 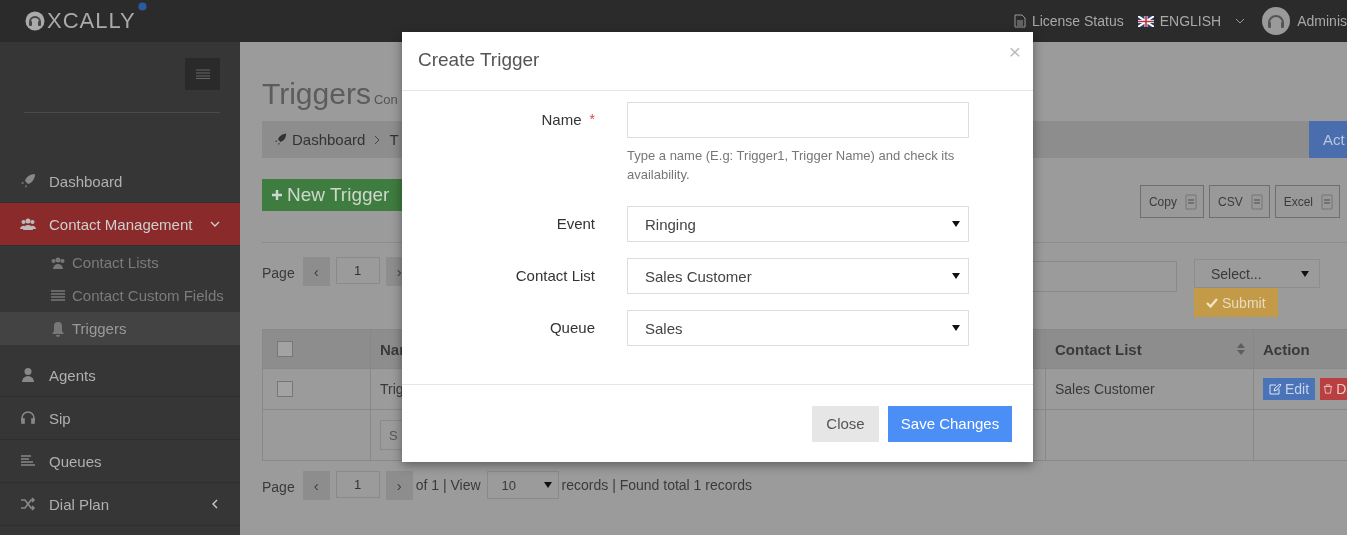 What do you see at coordinates (555, 276) in the screenshot?
I see `field-label: Contact List` at bounding box center [555, 276].